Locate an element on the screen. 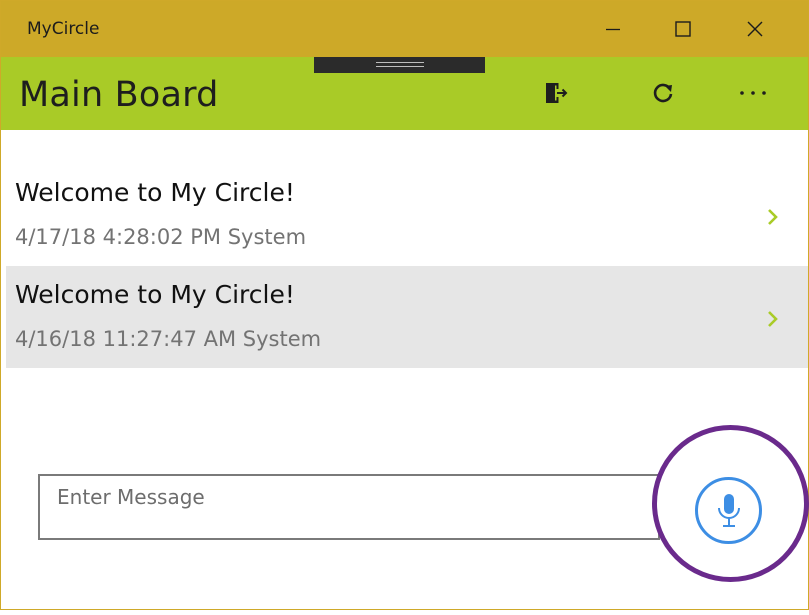 The height and width of the screenshot is (615, 809). maximize-icon is located at coordinates (683, 29).